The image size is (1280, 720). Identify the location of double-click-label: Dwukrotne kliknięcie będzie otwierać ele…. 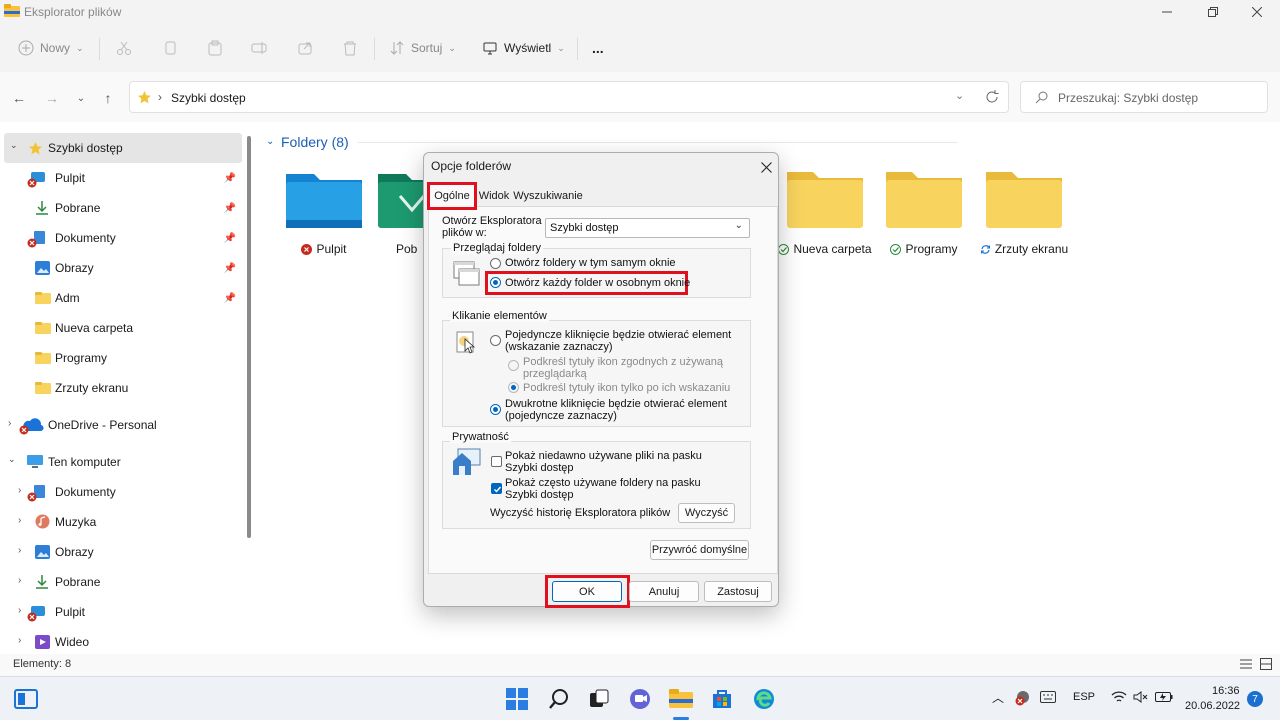
(620, 410).